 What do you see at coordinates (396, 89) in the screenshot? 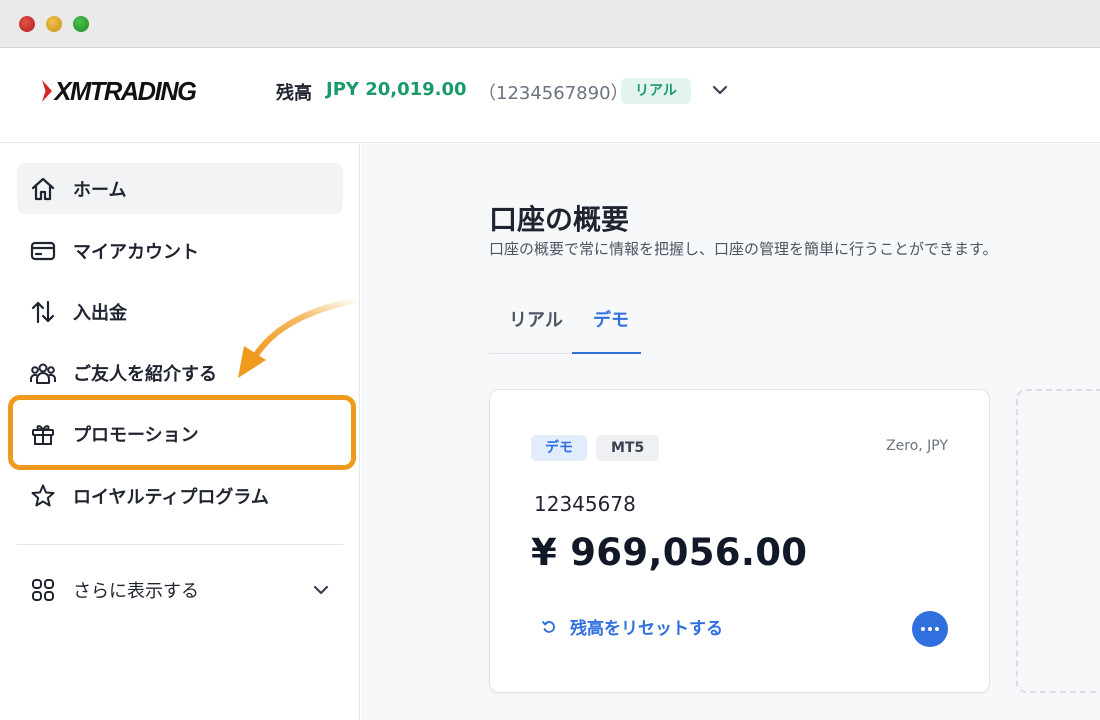
I see `balance-value: JPY 20,019.00` at bounding box center [396, 89].